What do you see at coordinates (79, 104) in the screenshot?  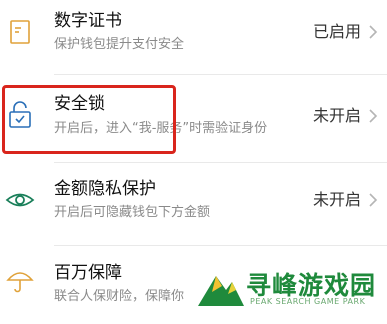 I see `setting-title: 安全锁` at bounding box center [79, 104].